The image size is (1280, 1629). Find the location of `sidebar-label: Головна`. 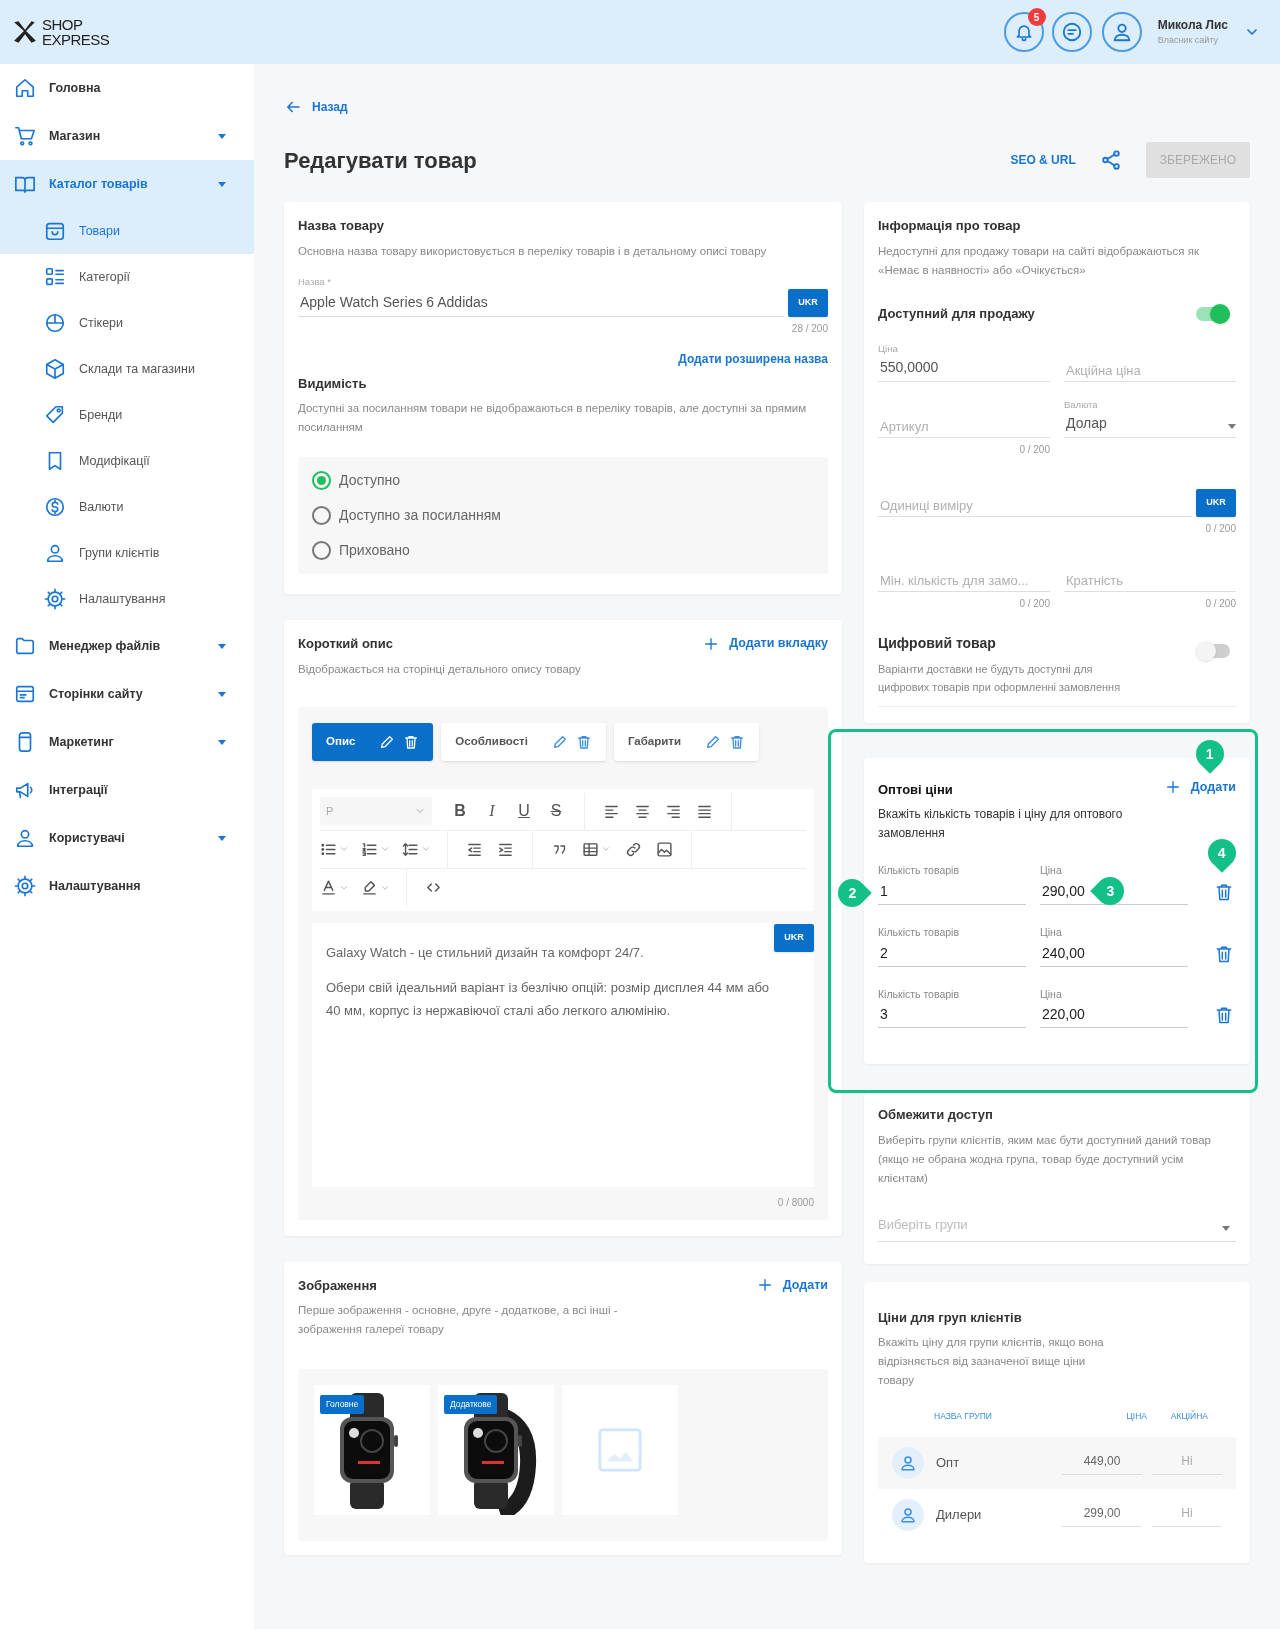

sidebar-label: Головна is located at coordinates (75, 88).